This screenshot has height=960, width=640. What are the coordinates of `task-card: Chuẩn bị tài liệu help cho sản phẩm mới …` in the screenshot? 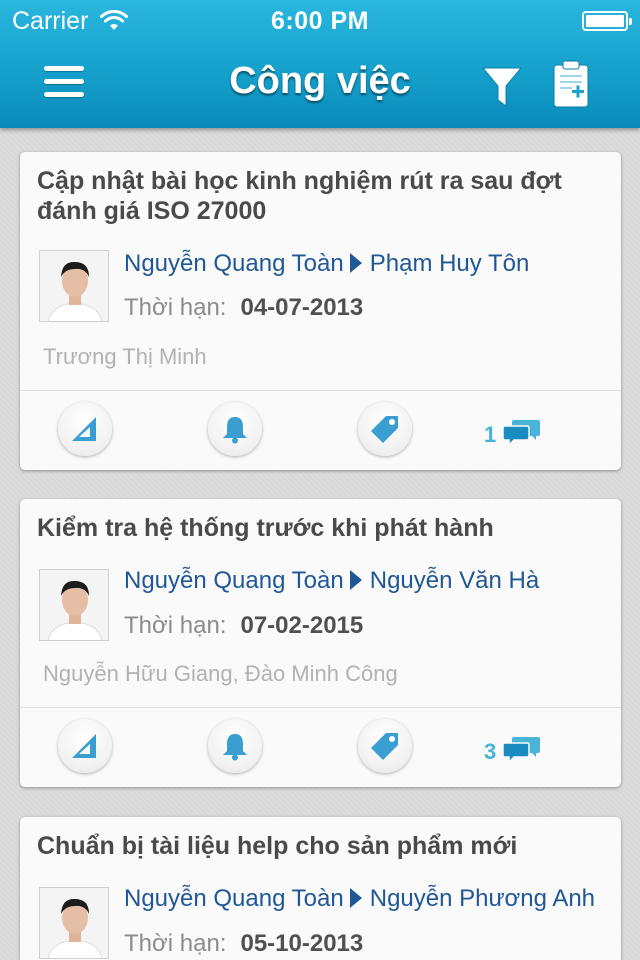 It's located at (320, 888).